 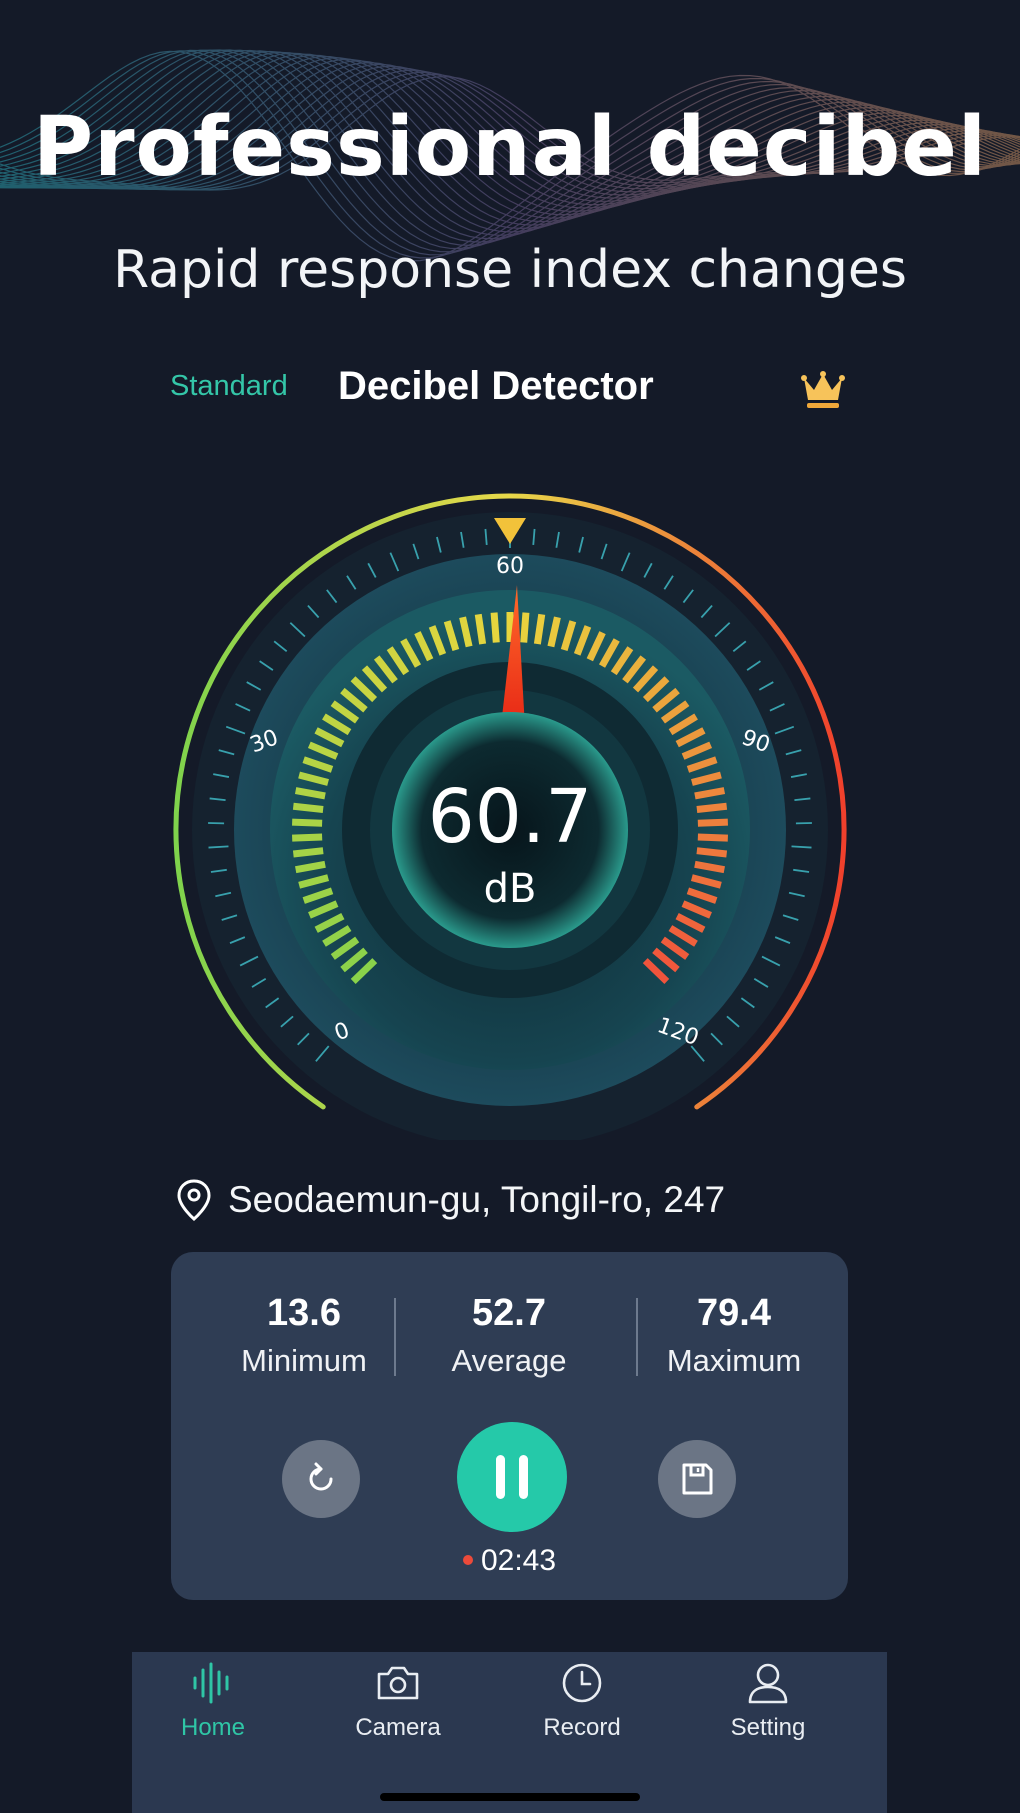 I want to click on min-value: 13.6, so click(x=304, y=1313).